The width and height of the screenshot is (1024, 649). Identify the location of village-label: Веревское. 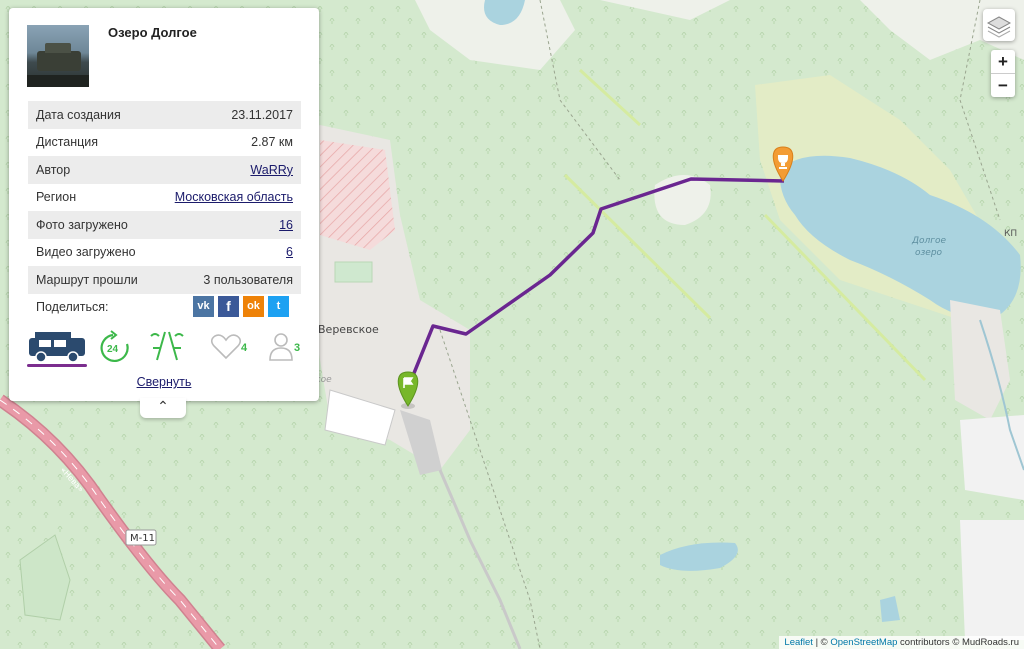
(348, 329).